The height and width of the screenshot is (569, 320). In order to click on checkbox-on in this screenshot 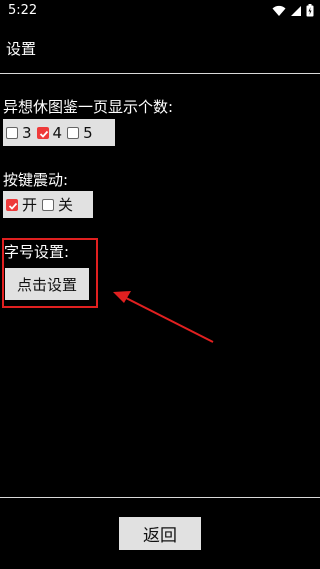, I will do `click(12, 204)`.